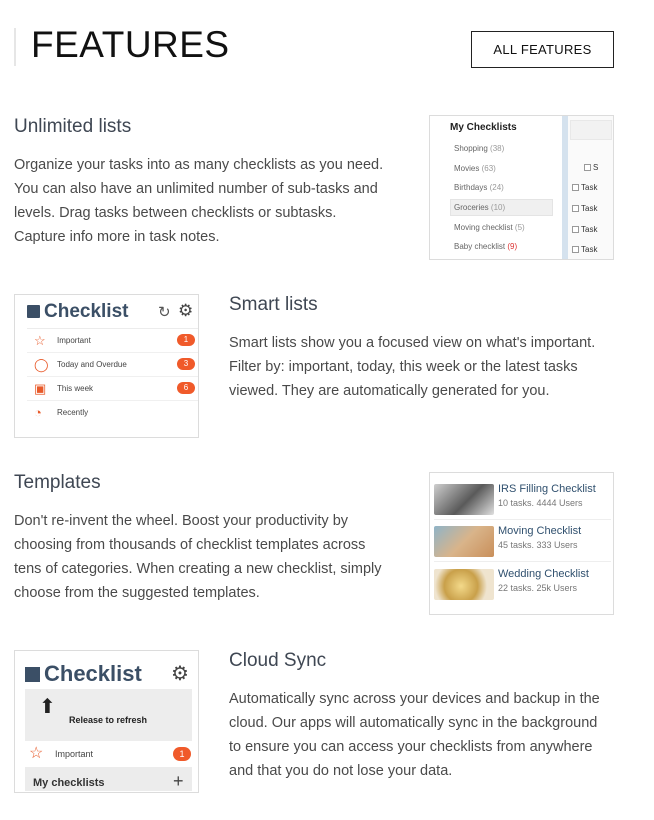  What do you see at coordinates (483, 127) in the screenshot?
I see `my-checklists-heading: My Checklists` at bounding box center [483, 127].